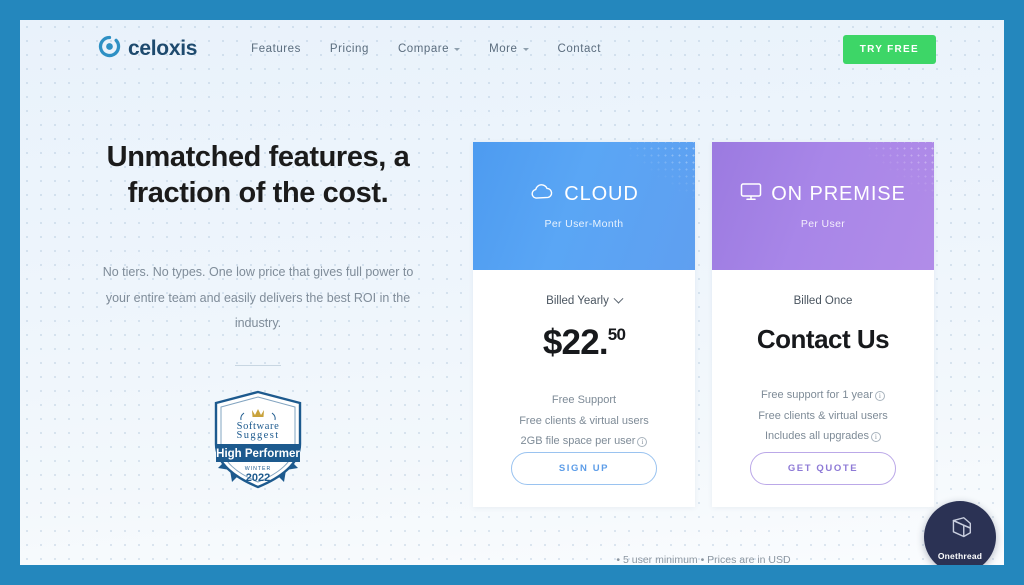 The image size is (1024, 585). Describe the element at coordinates (817, 436) in the screenshot. I see `feature-text: Includes all upgrades` at that location.